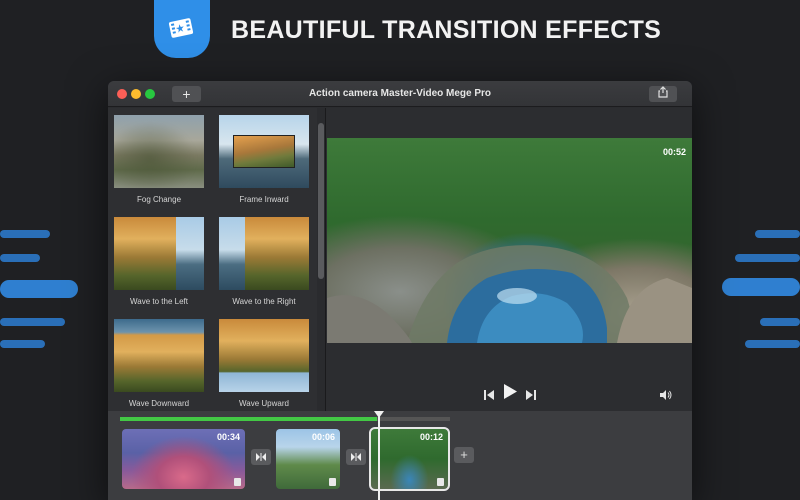 The image size is (800, 500). What do you see at coordinates (379, 414) in the screenshot?
I see `playhead-handle` at bounding box center [379, 414].